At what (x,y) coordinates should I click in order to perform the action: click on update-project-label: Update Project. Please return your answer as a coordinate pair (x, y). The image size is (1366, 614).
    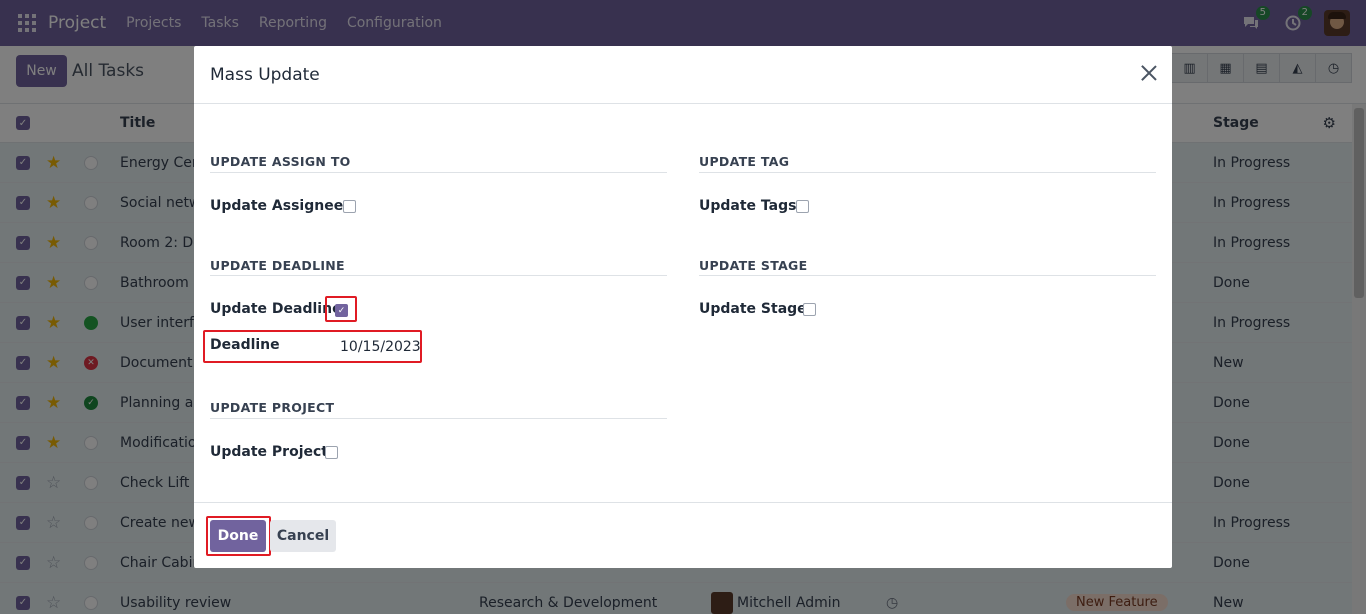
    Looking at the image, I should click on (269, 452).